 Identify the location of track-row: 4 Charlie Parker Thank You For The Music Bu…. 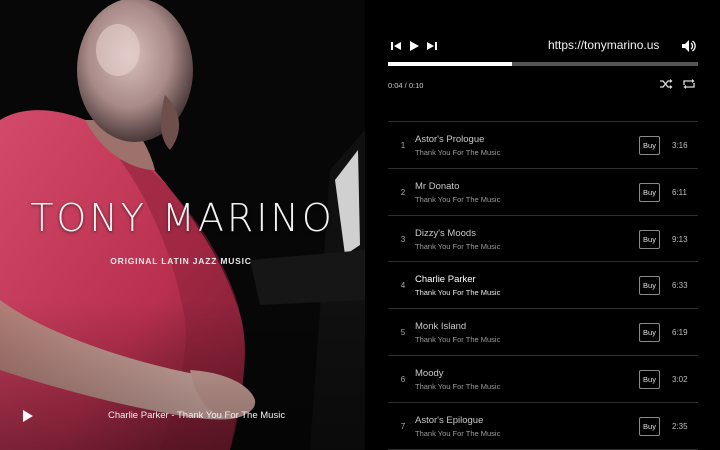
(543, 286).